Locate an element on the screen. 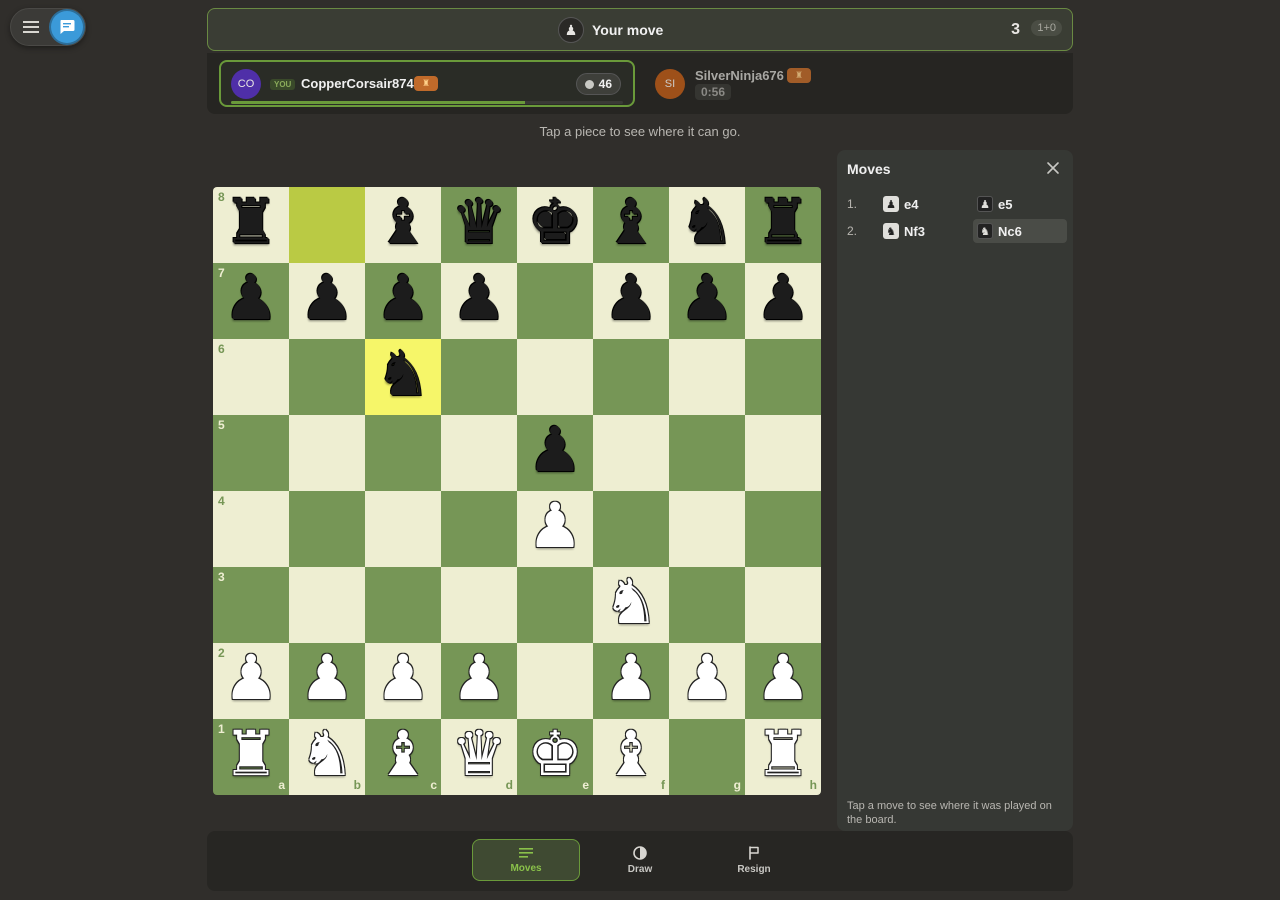 Image resolution: width=1280 pixels, height=900 pixels. square-b7: ♟ is located at coordinates (327, 301).